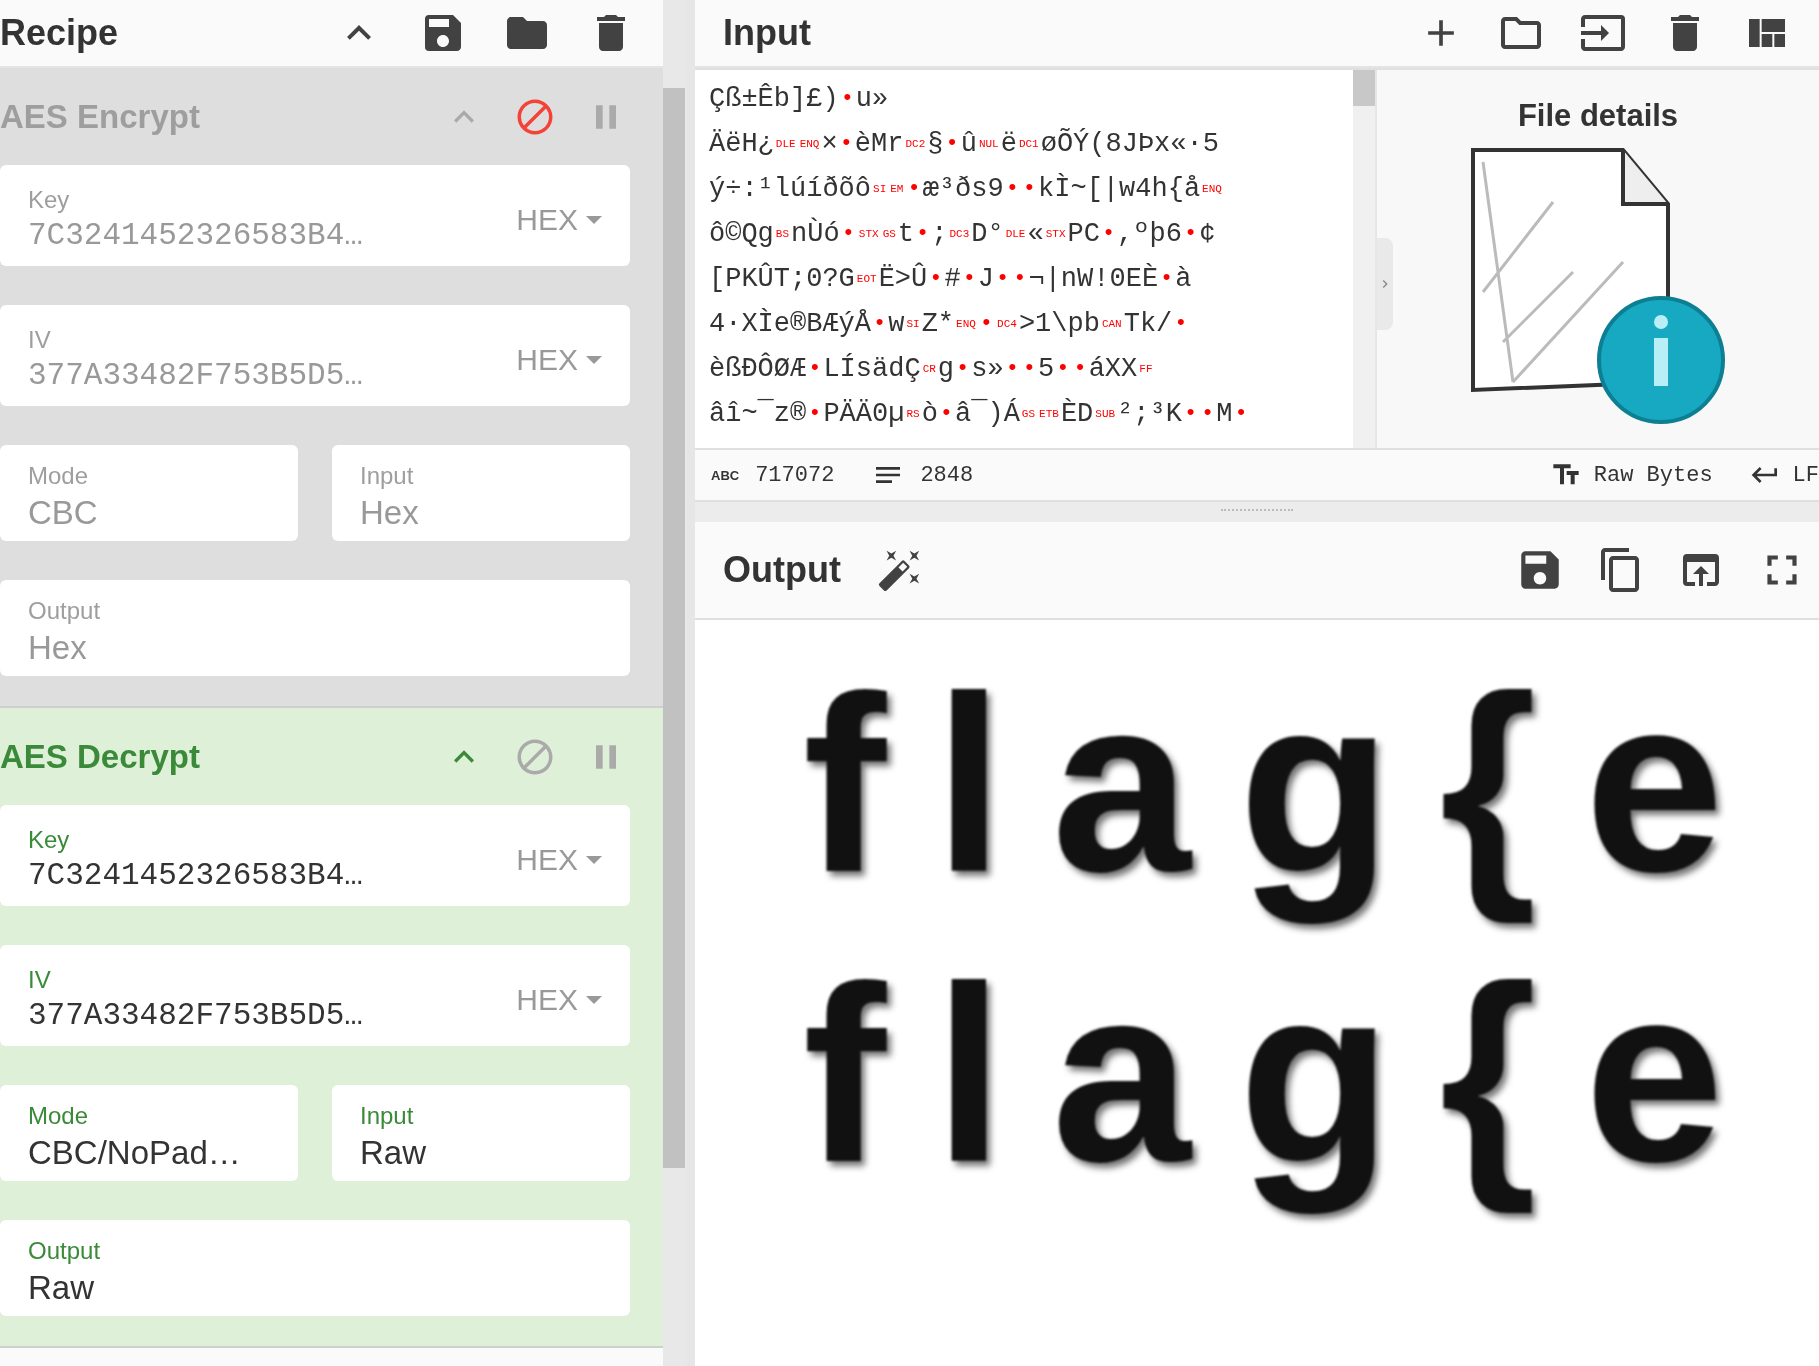 Image resolution: width=1819 pixels, height=1366 pixels. Describe the element at coordinates (946, 368) in the screenshot. I see `input-text: g` at that location.